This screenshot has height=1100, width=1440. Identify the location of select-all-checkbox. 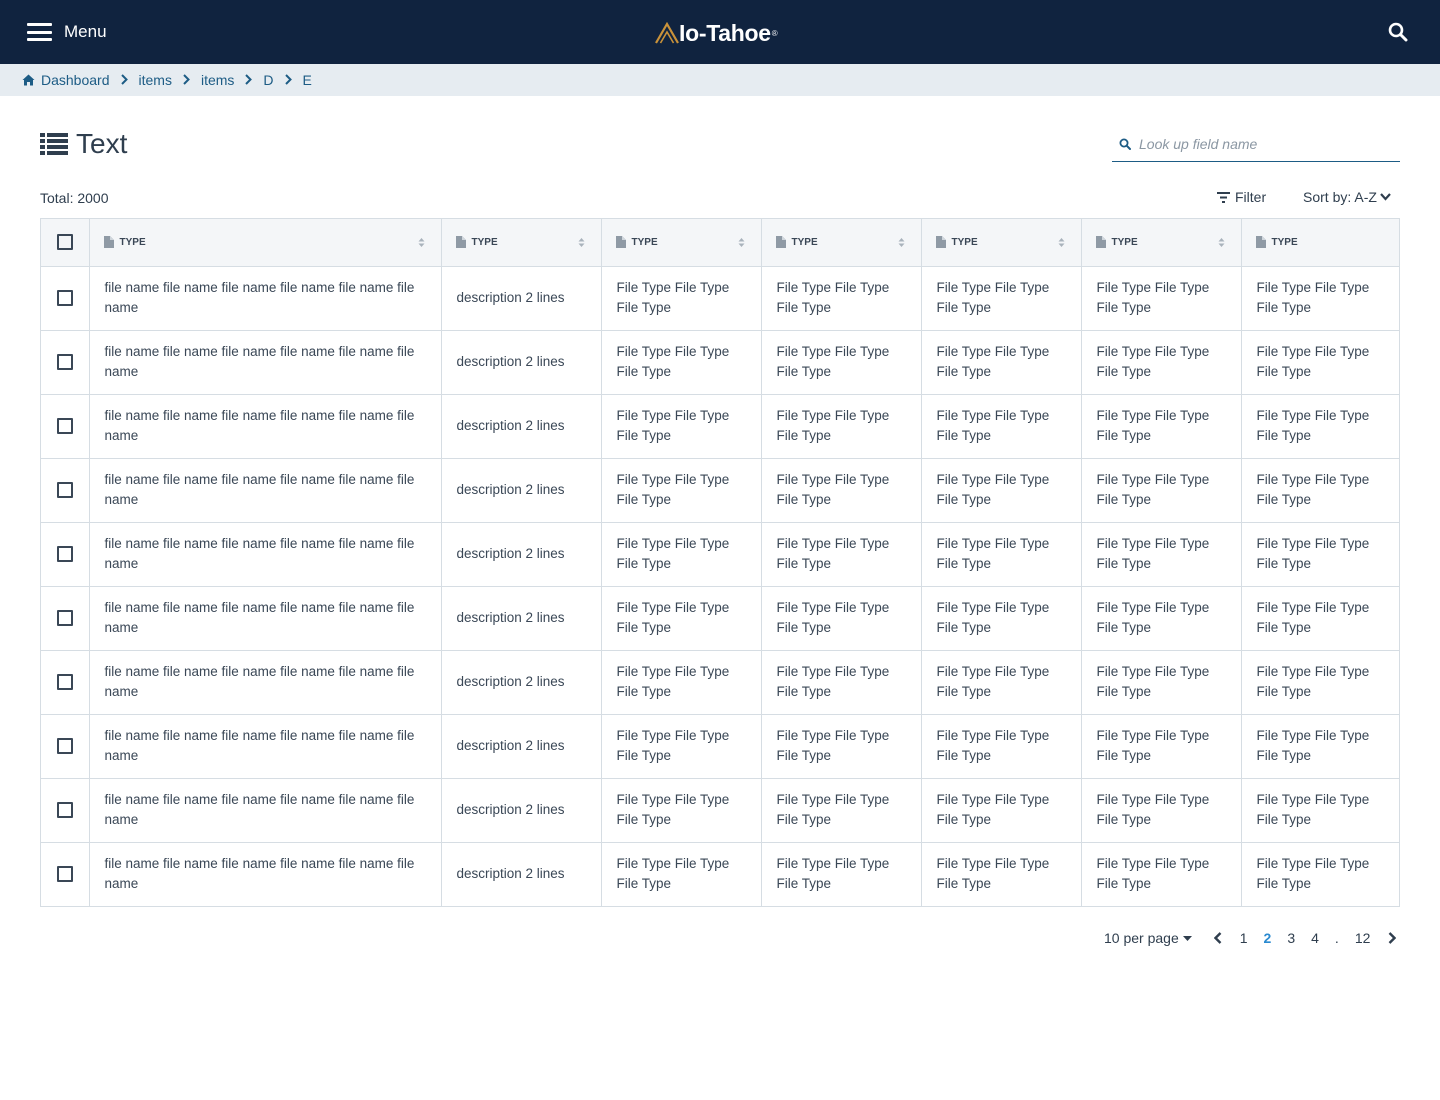
(64, 242).